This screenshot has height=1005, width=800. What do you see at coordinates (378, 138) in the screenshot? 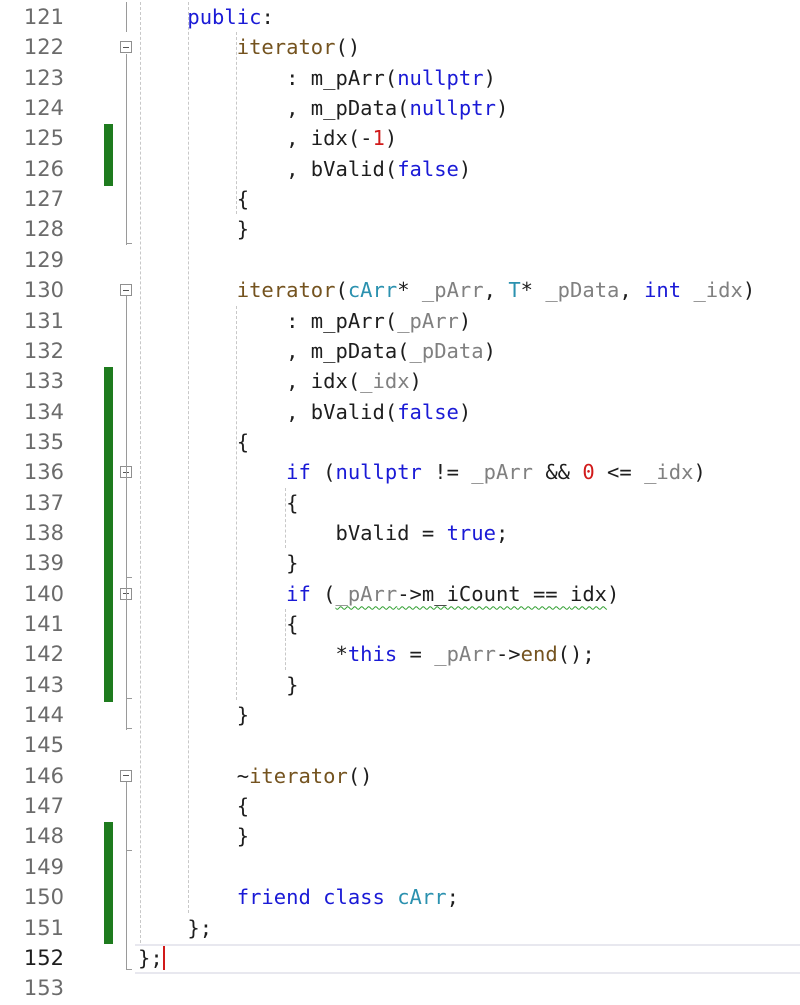
I see `code-token: 1` at bounding box center [378, 138].